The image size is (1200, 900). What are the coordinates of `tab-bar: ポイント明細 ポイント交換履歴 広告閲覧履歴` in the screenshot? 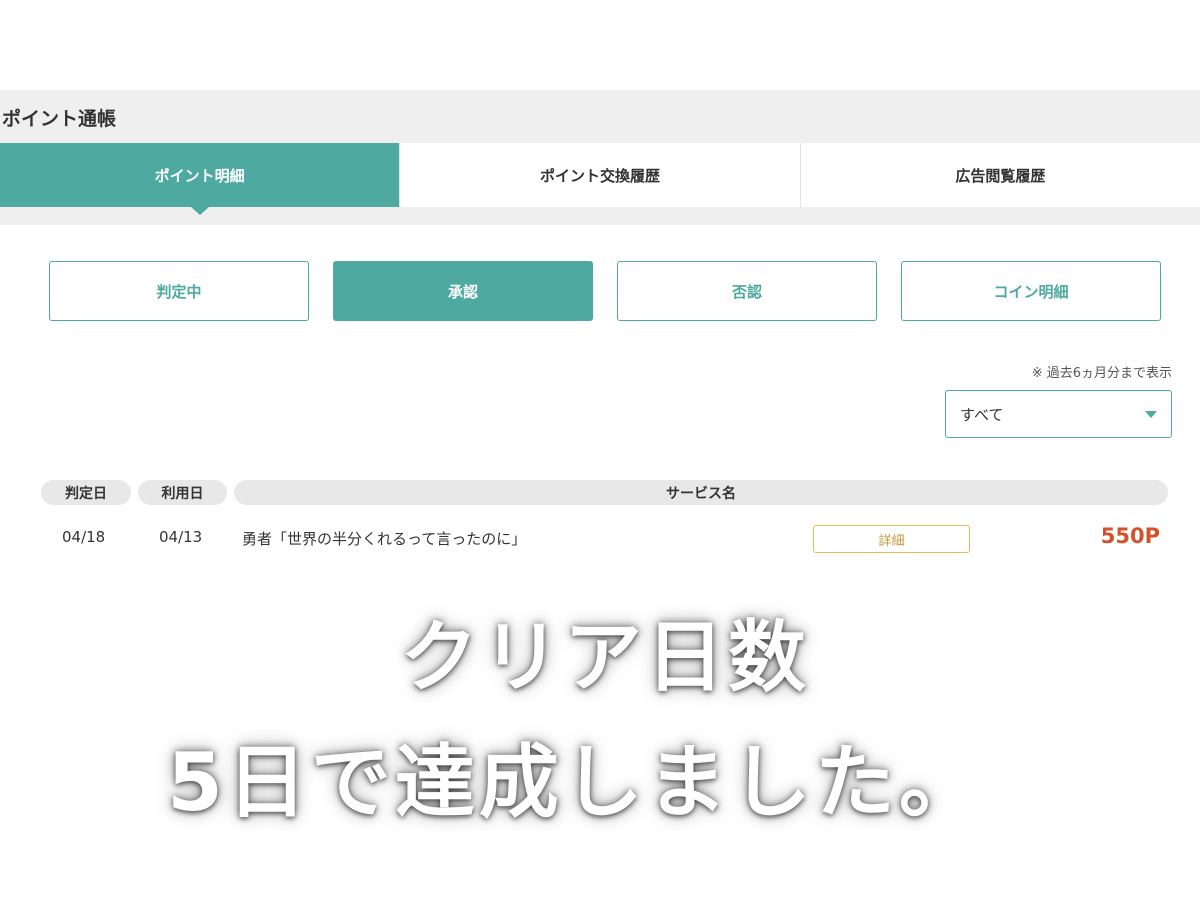 It's located at (600, 179).